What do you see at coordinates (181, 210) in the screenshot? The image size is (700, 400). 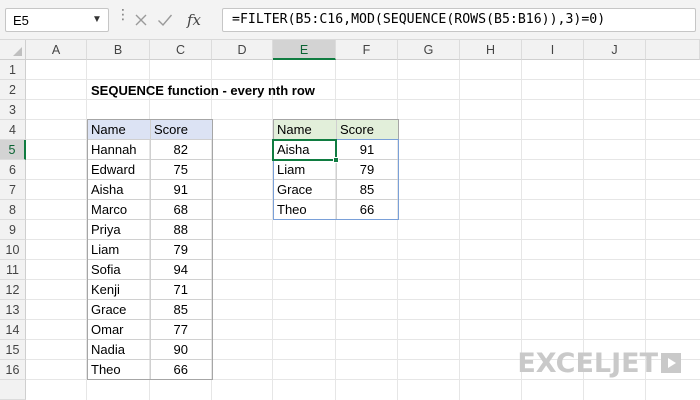 I see `table-cell-score: 68` at bounding box center [181, 210].